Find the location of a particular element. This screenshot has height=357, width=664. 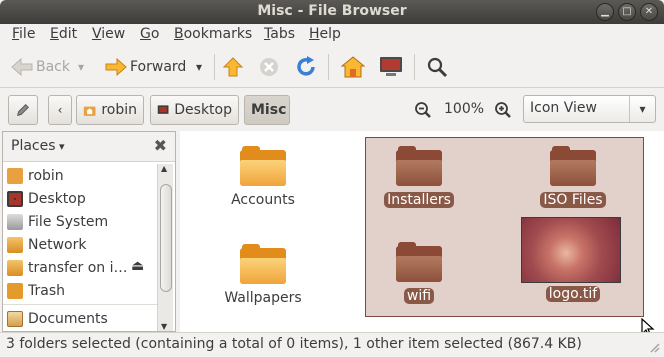

zoom-out-icon is located at coordinates (423, 110).